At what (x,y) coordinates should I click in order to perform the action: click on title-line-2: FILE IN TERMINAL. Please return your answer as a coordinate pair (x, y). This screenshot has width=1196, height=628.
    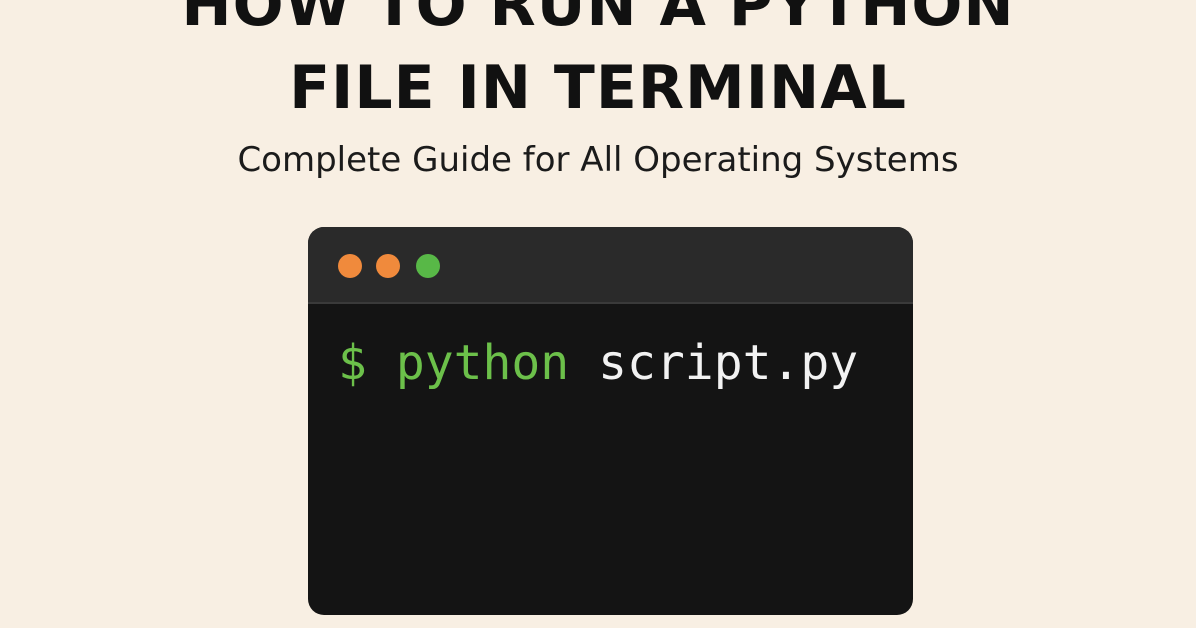
    Looking at the image, I should click on (598, 88).